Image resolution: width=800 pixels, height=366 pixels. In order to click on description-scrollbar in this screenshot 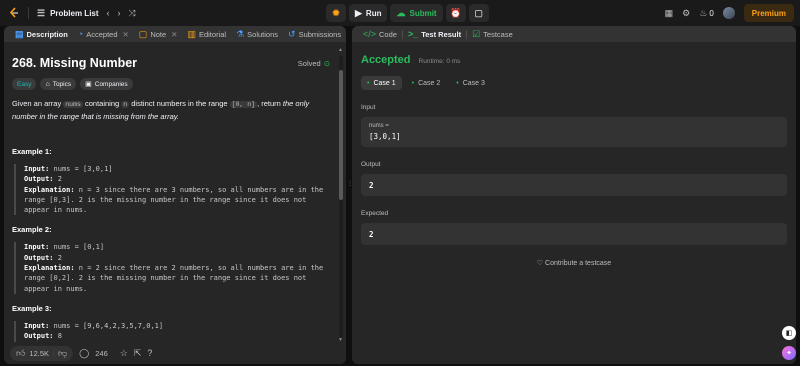, I will do `click(341, 197)`.